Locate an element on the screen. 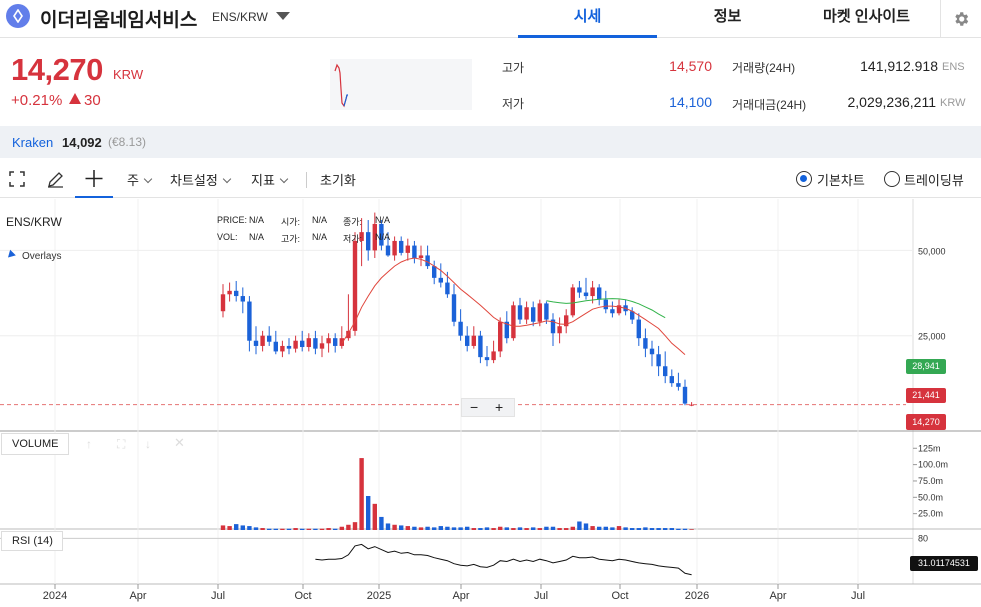 The width and height of the screenshot is (981, 607). y-tick-label: 25,000 is located at coordinates (932, 337).